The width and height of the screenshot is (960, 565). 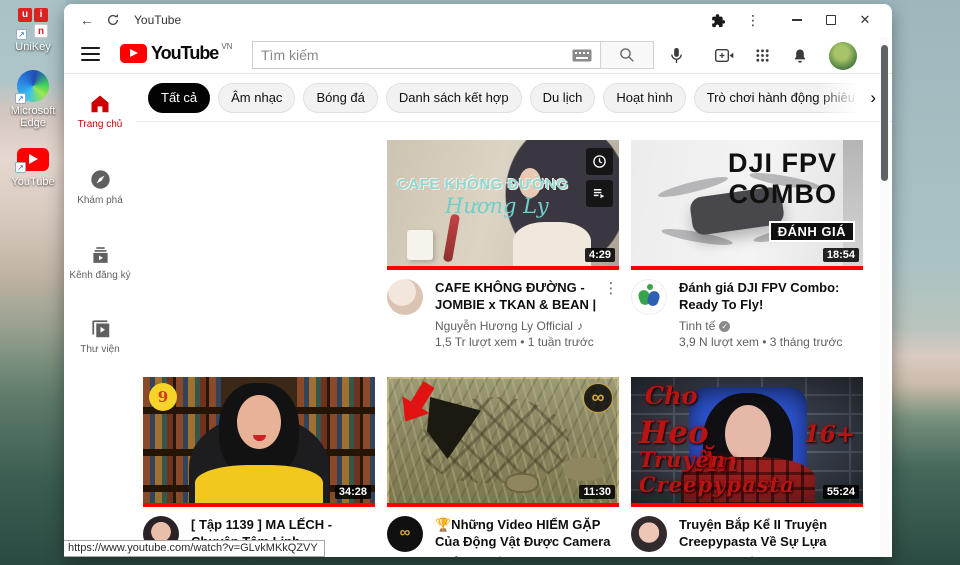 What do you see at coordinates (771, 556) in the screenshot?
I see `channel-name: Bí ẩn cùng Bắp✓` at bounding box center [771, 556].